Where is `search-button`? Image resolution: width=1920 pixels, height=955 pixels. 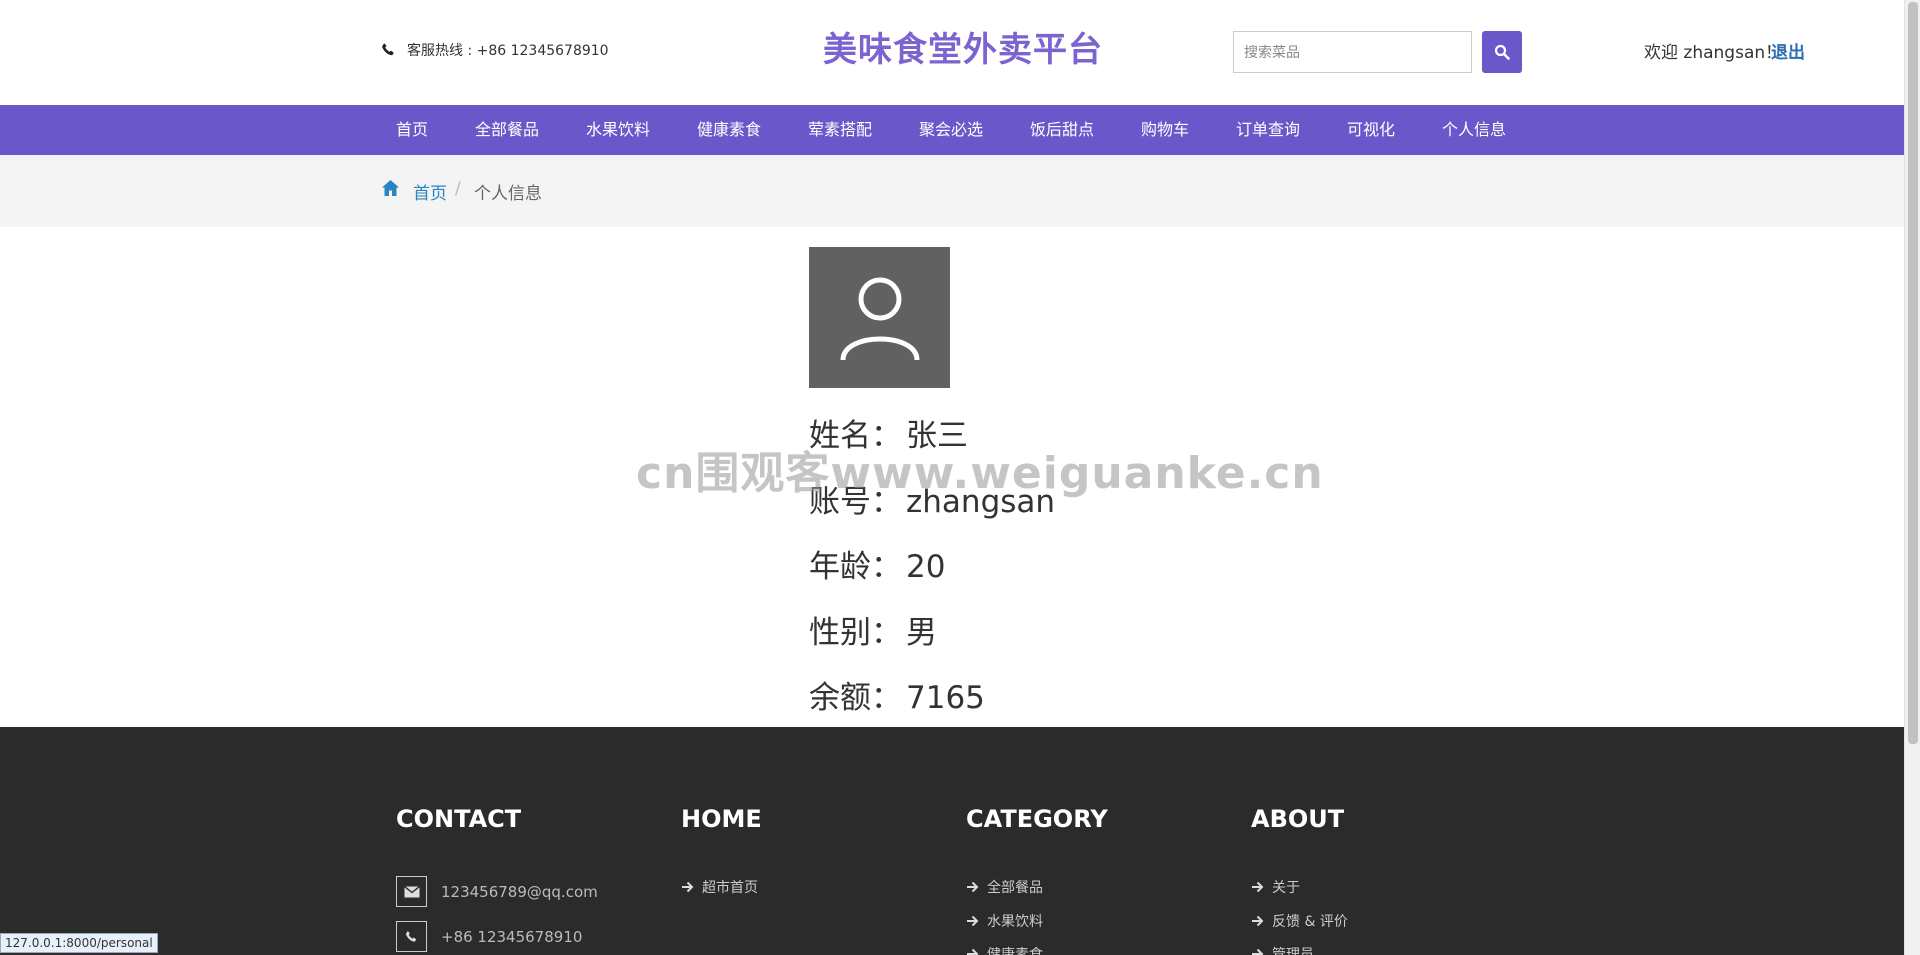 search-button is located at coordinates (1502, 52).